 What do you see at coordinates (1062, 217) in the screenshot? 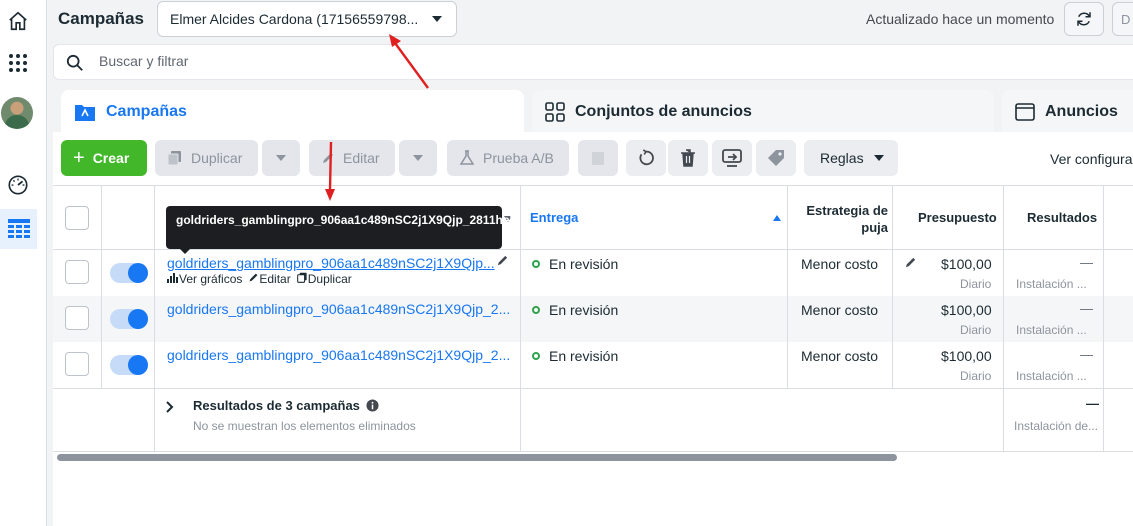
I see `header-results: Resultados` at bounding box center [1062, 217].